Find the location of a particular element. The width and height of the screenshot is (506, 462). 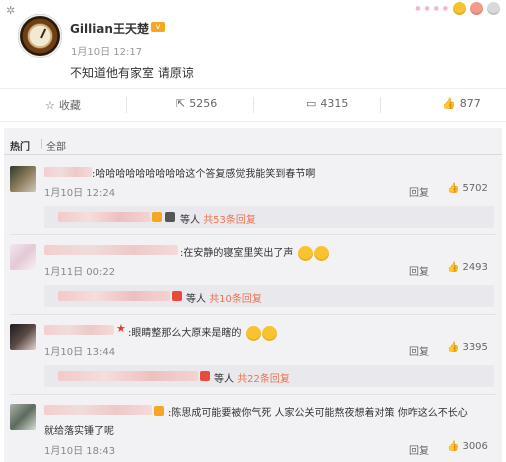

comment-button: ▭ 4315 is located at coordinates (327, 103).